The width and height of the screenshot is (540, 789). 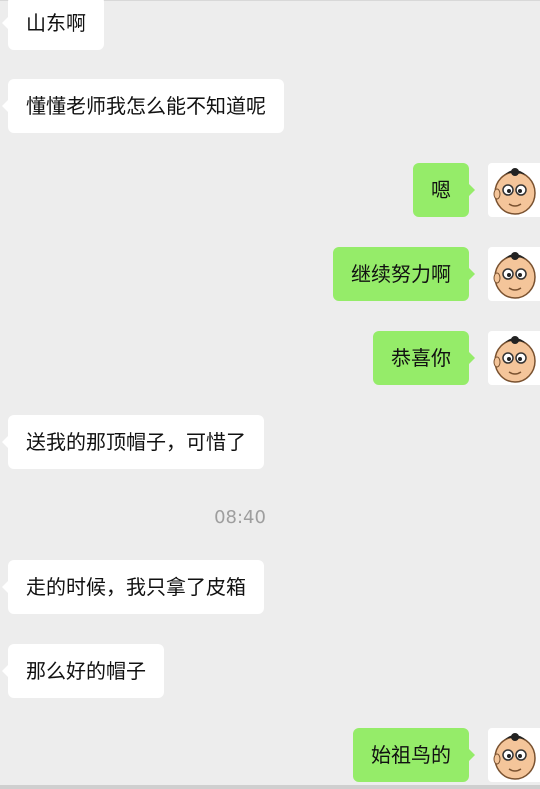 I want to click on message-row: 送我的那顶帽子，可惜了, so click(x=270, y=442).